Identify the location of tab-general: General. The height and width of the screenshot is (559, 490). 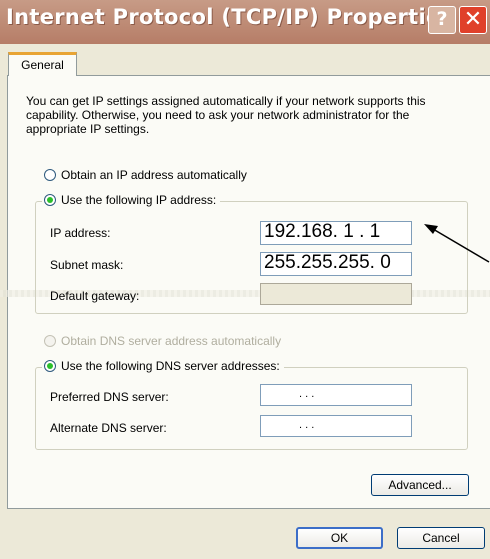
(42, 64).